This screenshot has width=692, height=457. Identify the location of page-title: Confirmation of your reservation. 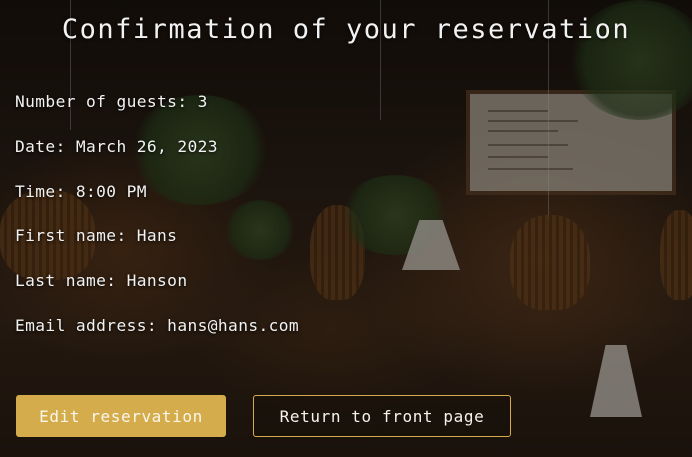
(346, 29).